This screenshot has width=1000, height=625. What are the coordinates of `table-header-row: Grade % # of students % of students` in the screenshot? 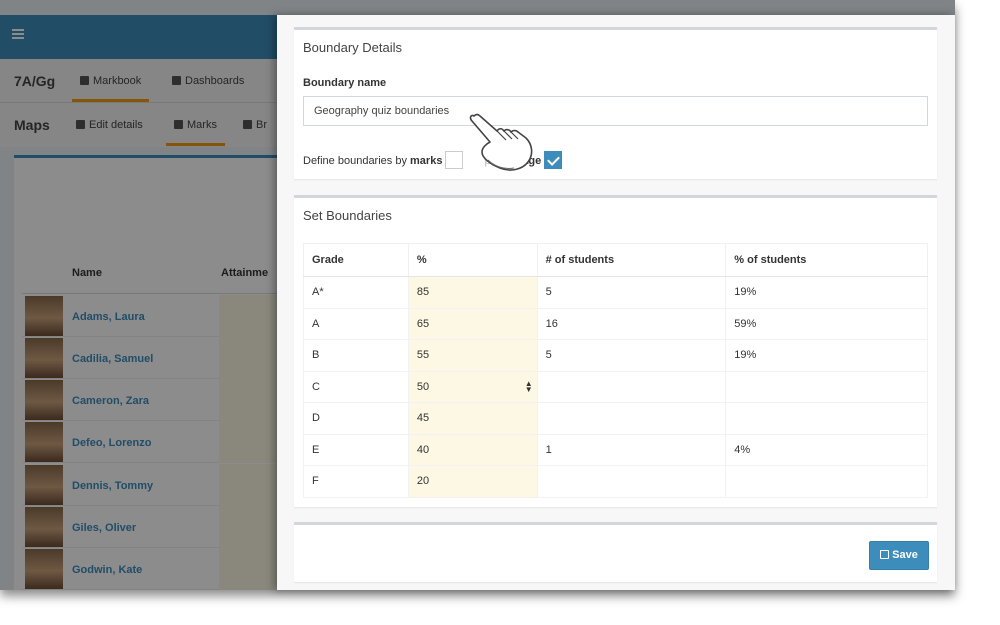 It's located at (615, 260).